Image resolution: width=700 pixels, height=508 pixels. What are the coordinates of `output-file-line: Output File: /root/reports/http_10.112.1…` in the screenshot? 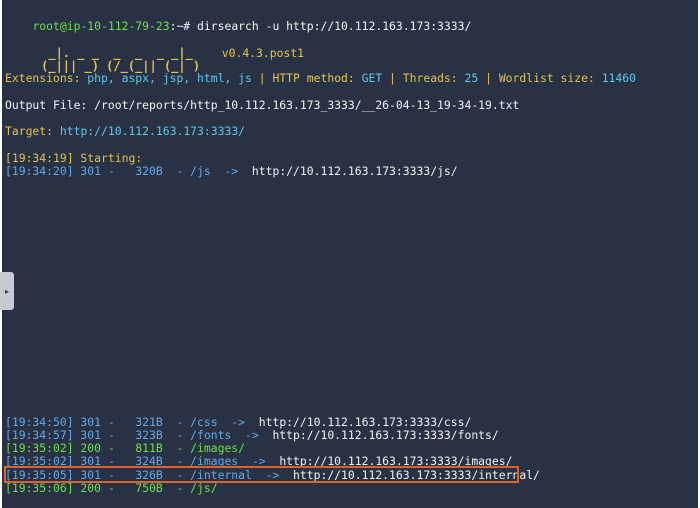 It's located at (262, 105).